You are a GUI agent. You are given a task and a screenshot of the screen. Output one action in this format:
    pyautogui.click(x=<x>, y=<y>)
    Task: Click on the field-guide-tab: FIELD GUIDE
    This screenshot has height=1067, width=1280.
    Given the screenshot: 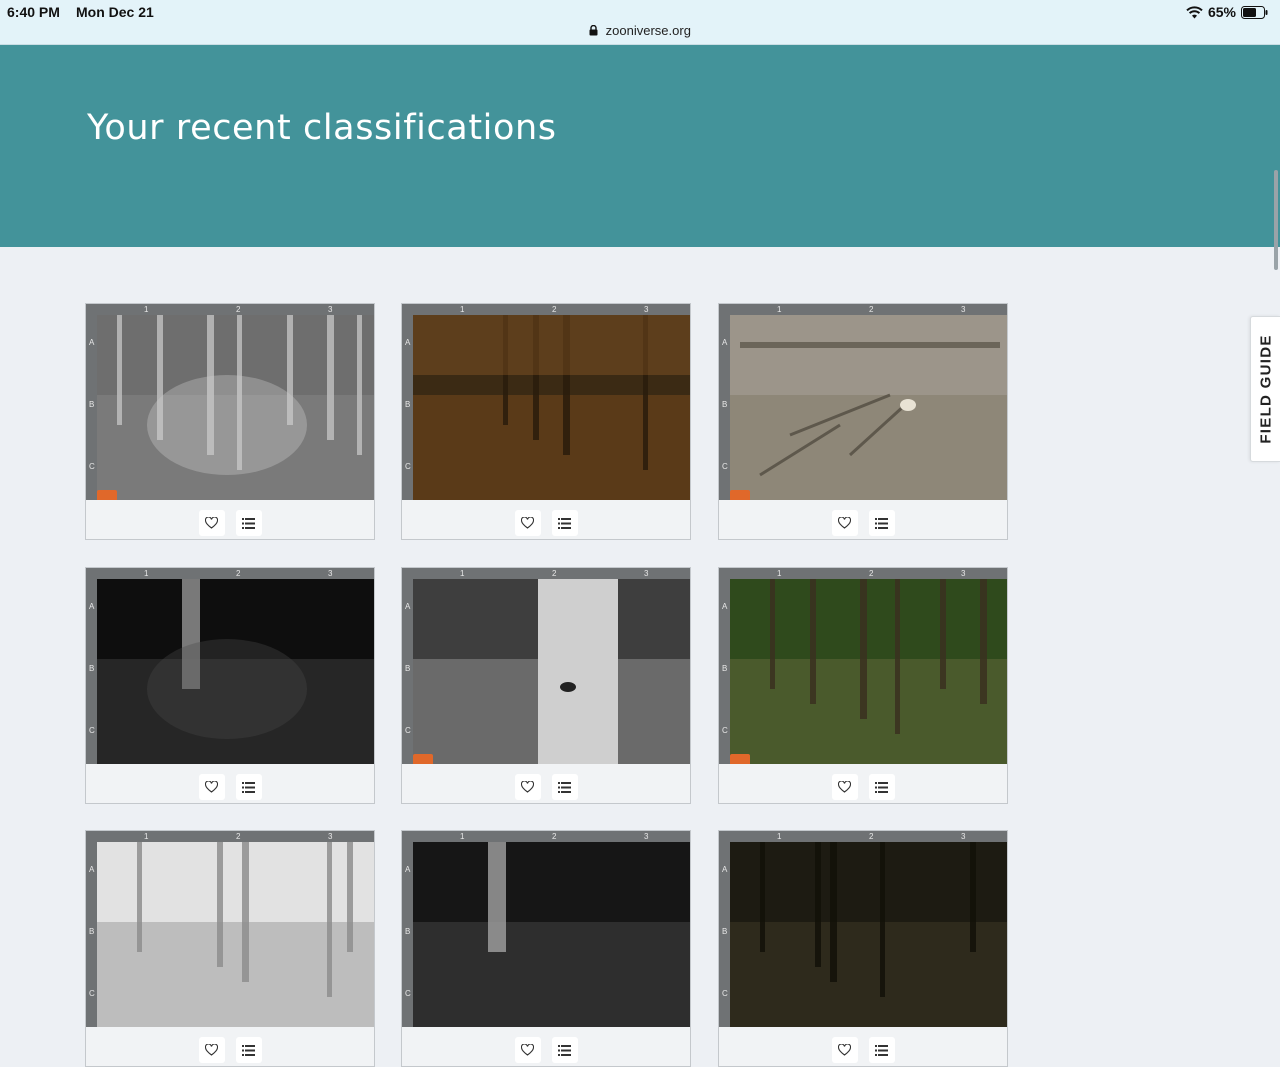 What is the action you would take?
    pyautogui.click(x=1265, y=389)
    